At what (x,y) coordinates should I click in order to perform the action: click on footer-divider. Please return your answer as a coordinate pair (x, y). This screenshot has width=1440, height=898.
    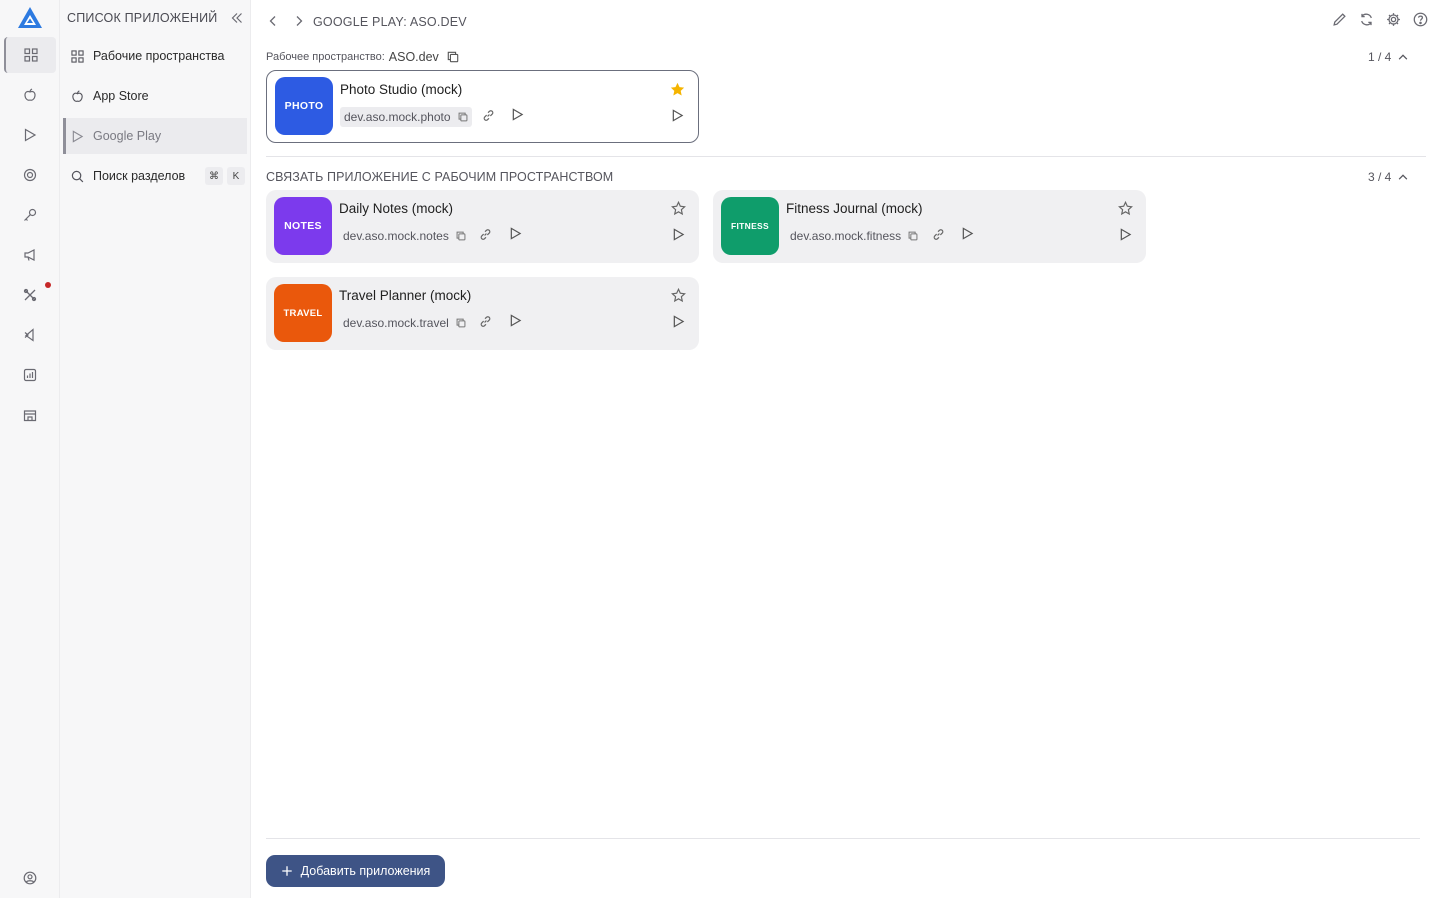
    Looking at the image, I should click on (843, 838).